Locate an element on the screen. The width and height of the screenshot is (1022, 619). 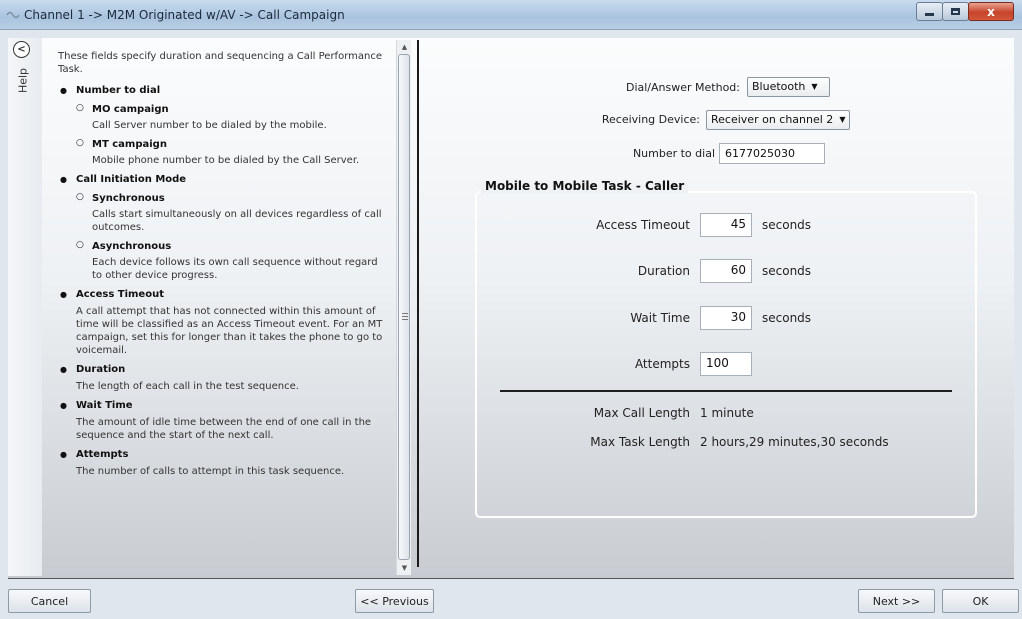
bottom-divider is located at coordinates (511, 578).